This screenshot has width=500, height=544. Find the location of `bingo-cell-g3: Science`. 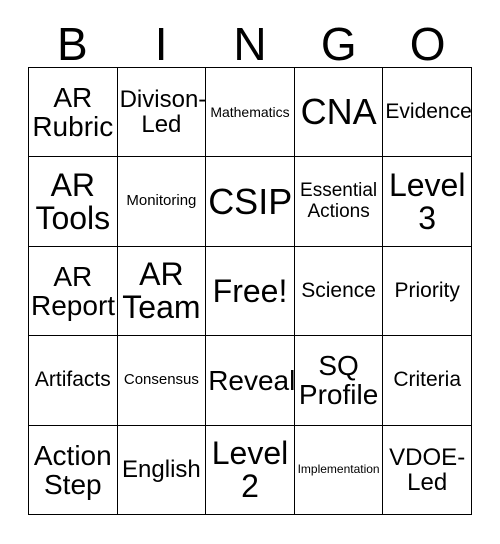

bingo-cell-g3: Science is located at coordinates (339, 291).